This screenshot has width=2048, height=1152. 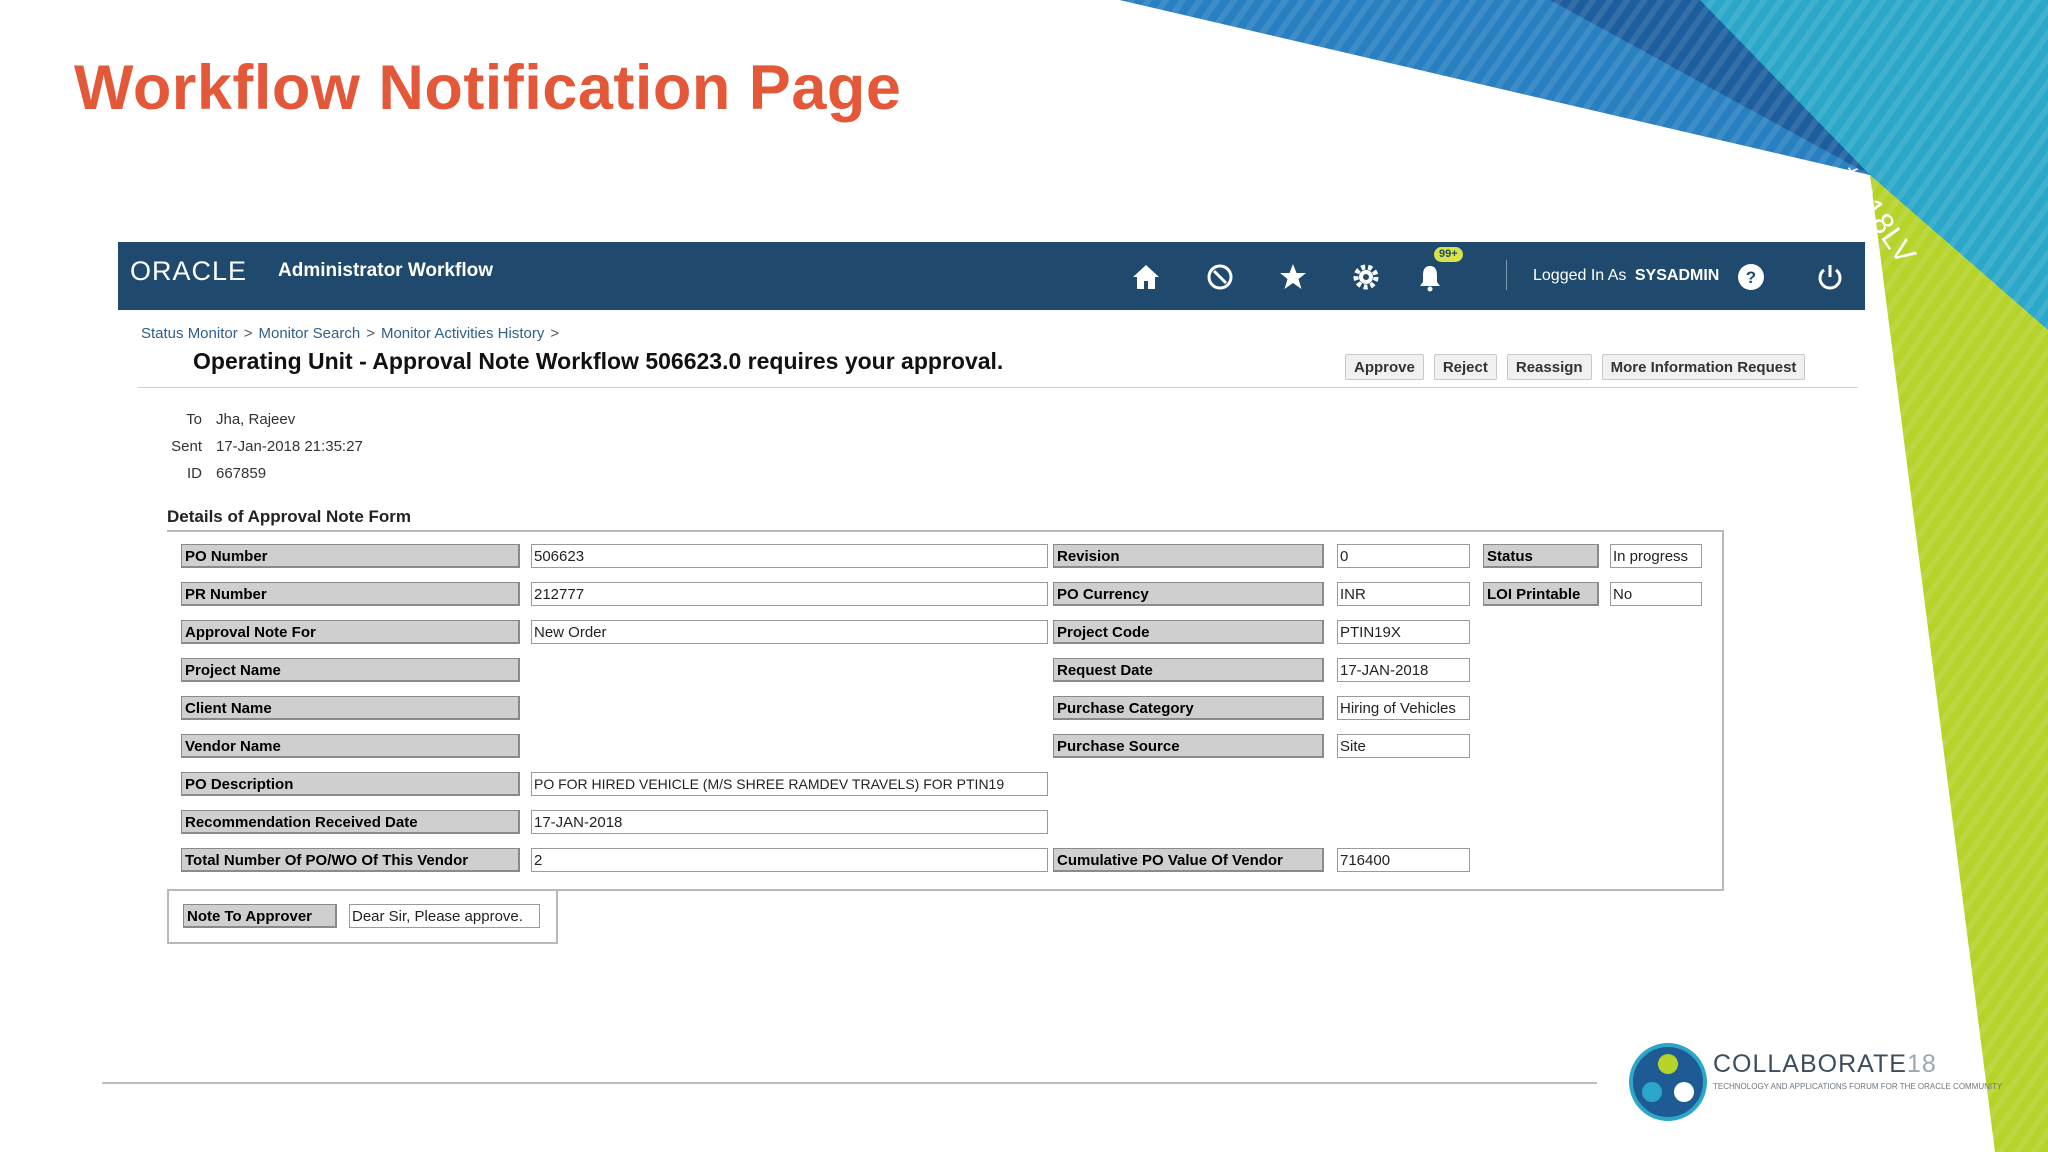 What do you see at coordinates (350, 708) in the screenshot?
I see `client-name-label: Client Name` at bounding box center [350, 708].